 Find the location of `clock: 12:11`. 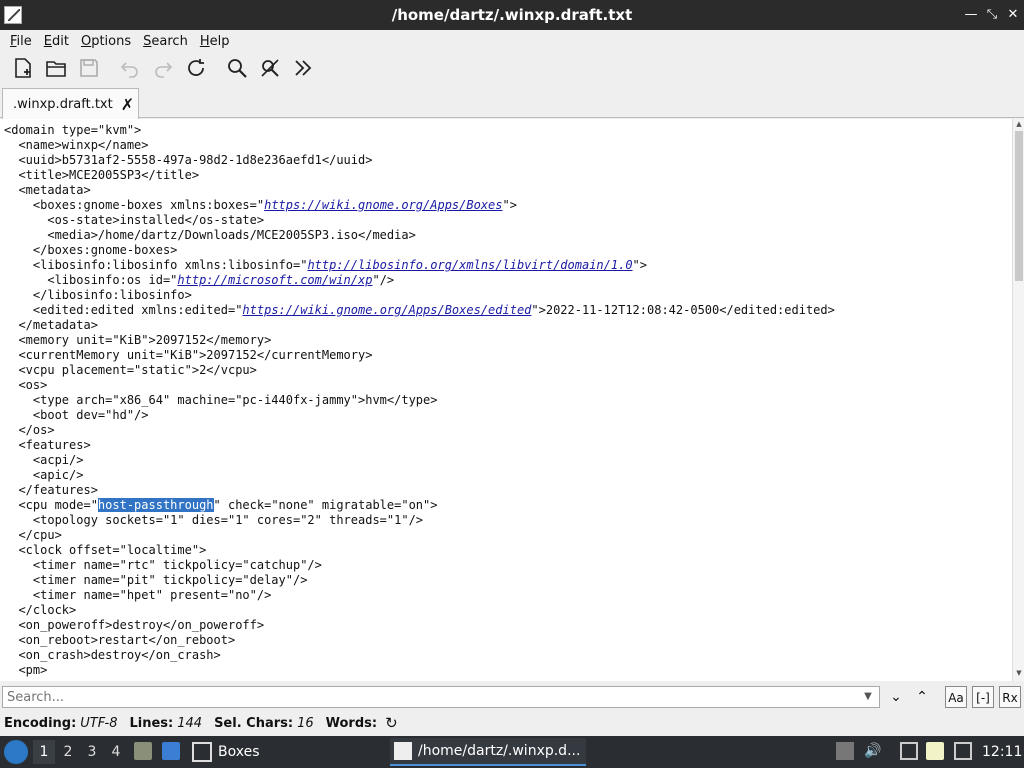

clock: 12:11 is located at coordinates (1002, 752).